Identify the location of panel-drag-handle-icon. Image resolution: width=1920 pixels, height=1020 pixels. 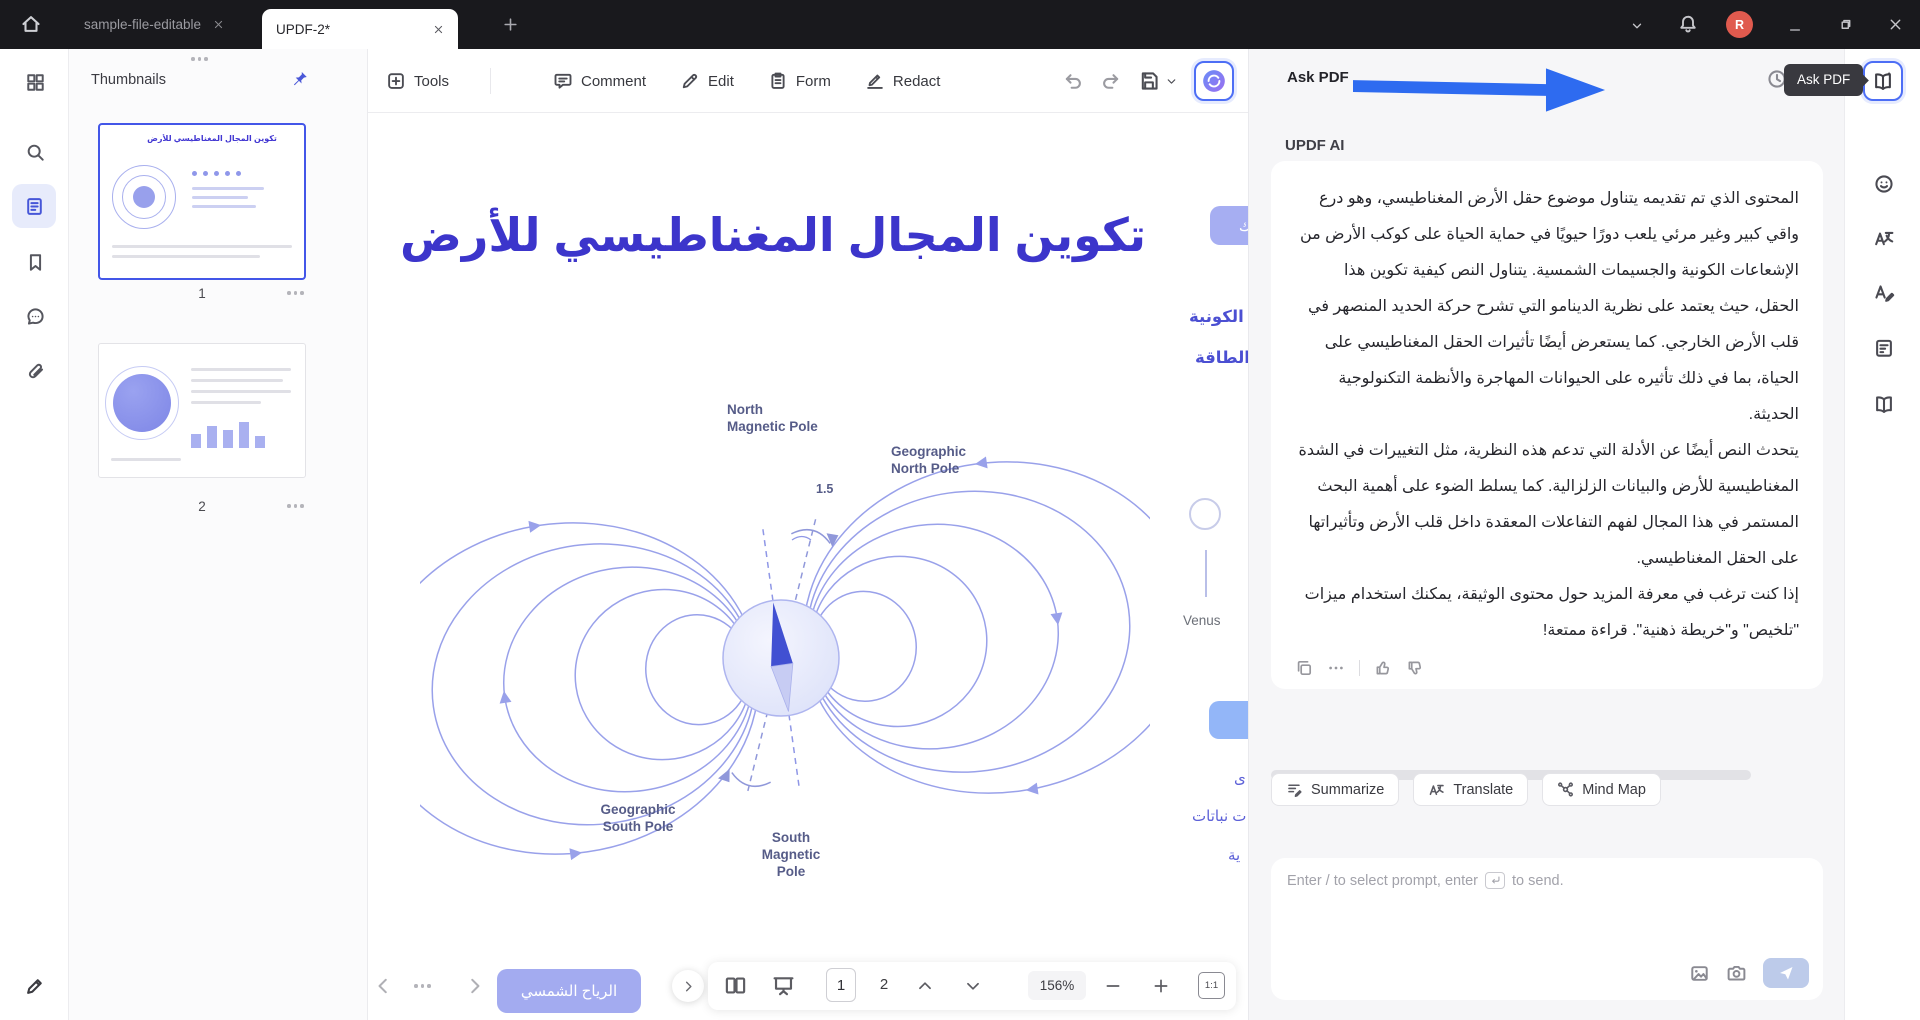
(199, 59).